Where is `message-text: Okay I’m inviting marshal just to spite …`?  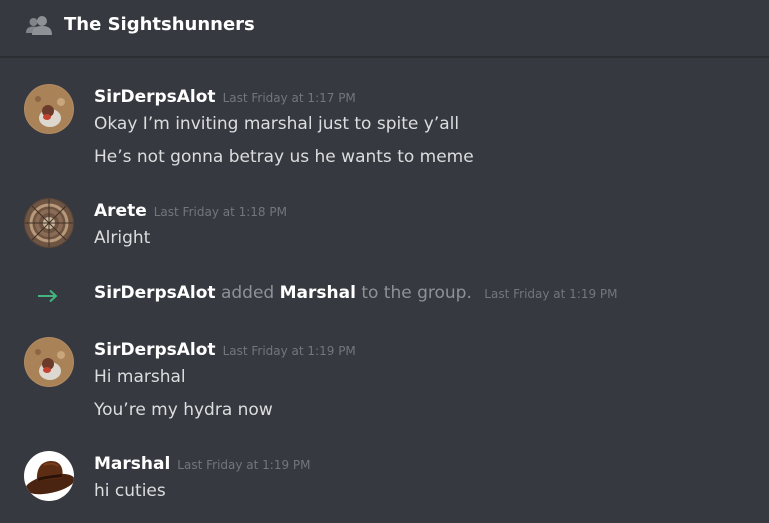 message-text: Okay I’m inviting marshal just to spite … is located at coordinates (277, 124).